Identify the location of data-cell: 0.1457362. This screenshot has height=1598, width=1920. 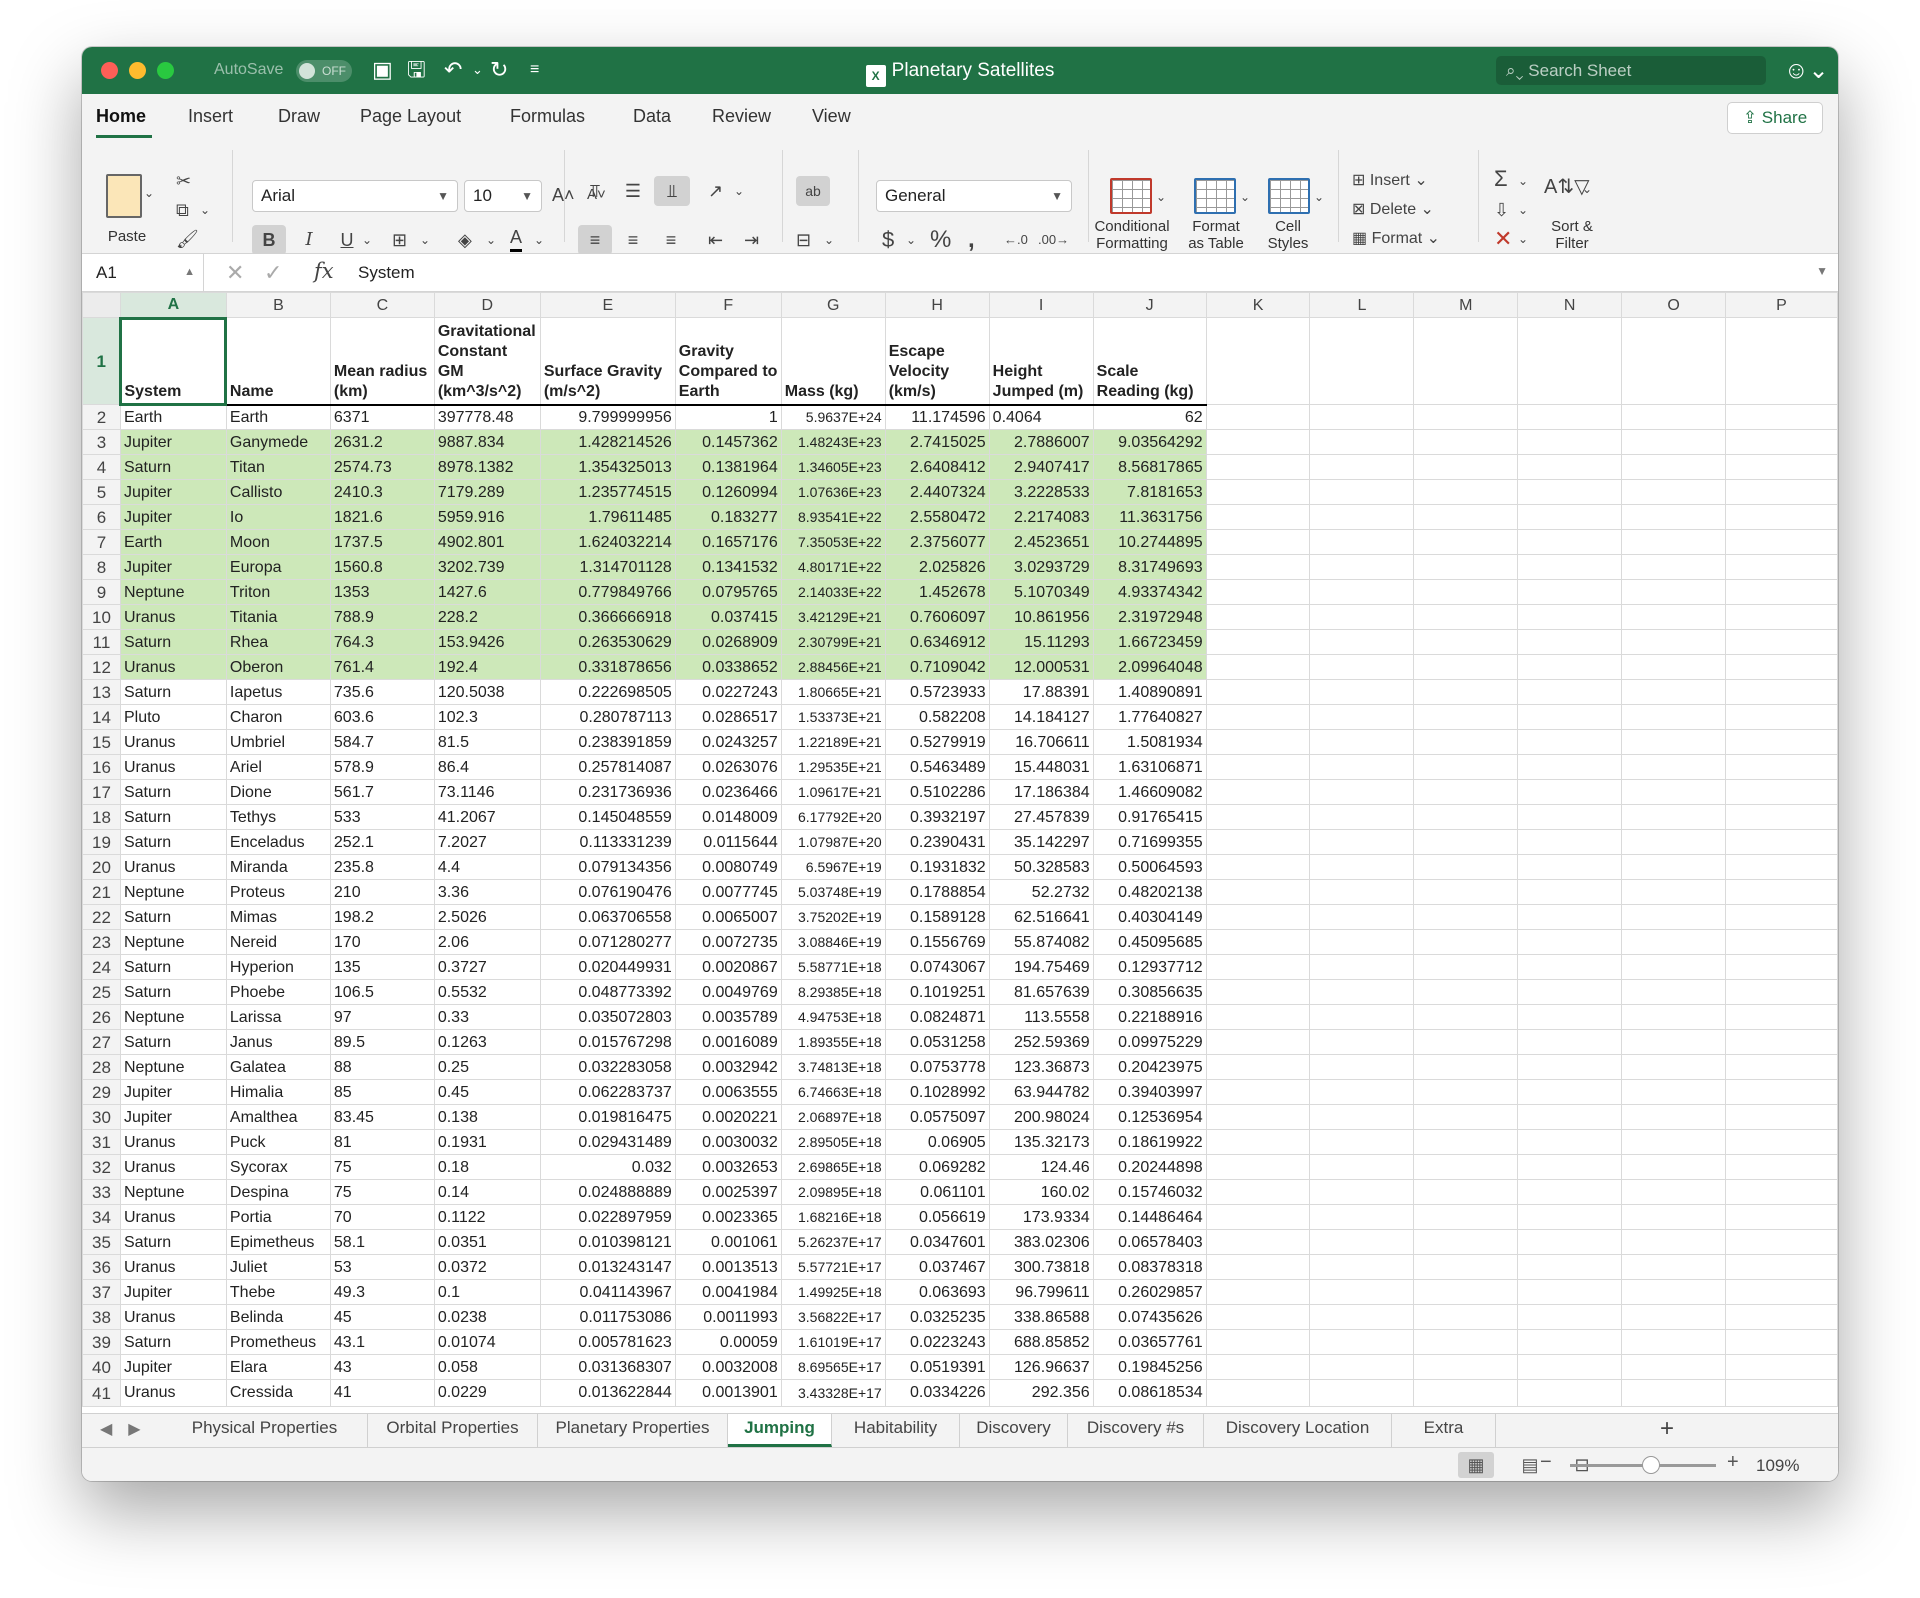
(728, 442).